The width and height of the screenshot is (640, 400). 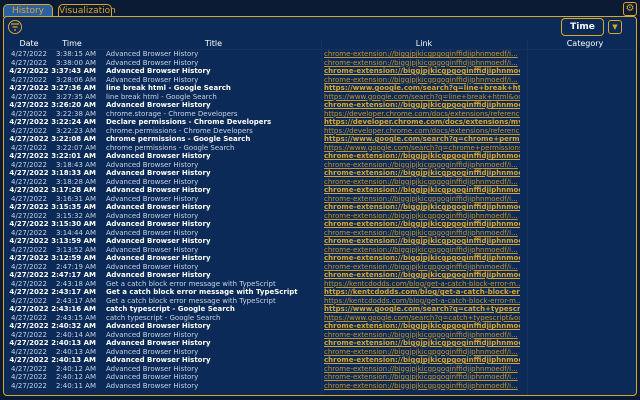 I want to click on cell-time: 3:27:36 AM, so click(x=73, y=88).